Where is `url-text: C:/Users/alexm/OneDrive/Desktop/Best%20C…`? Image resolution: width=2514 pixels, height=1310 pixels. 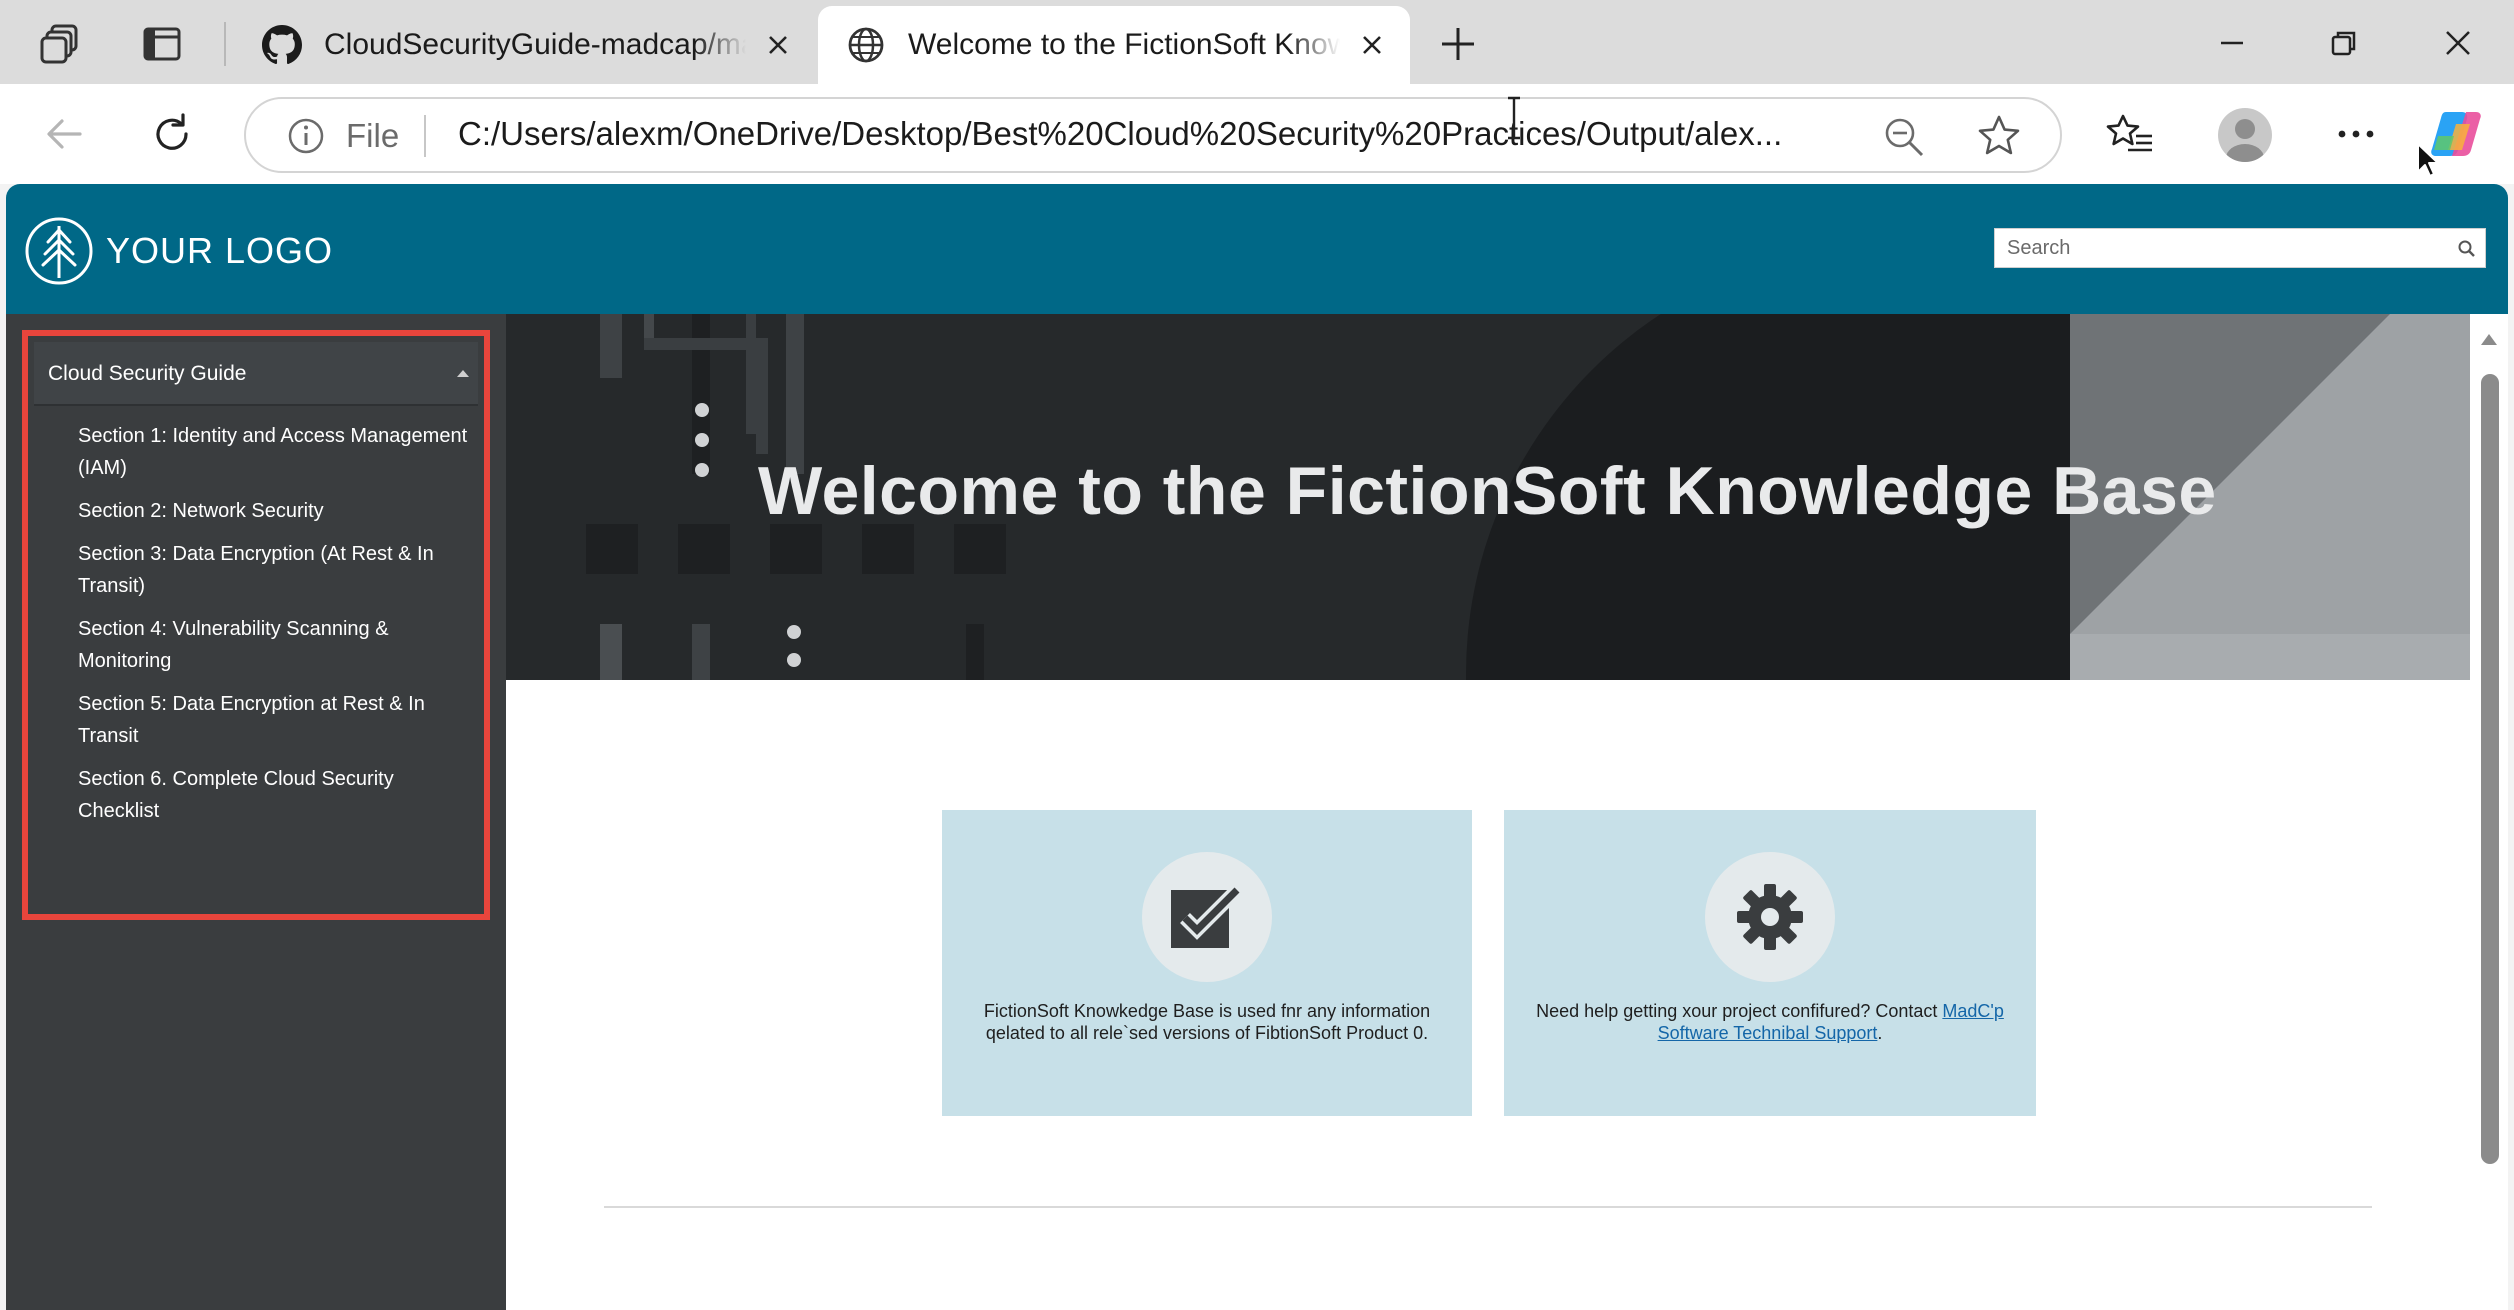
url-text: C:/Users/alexm/OneDrive/Desktop/Best%20C… is located at coordinates (1138, 134).